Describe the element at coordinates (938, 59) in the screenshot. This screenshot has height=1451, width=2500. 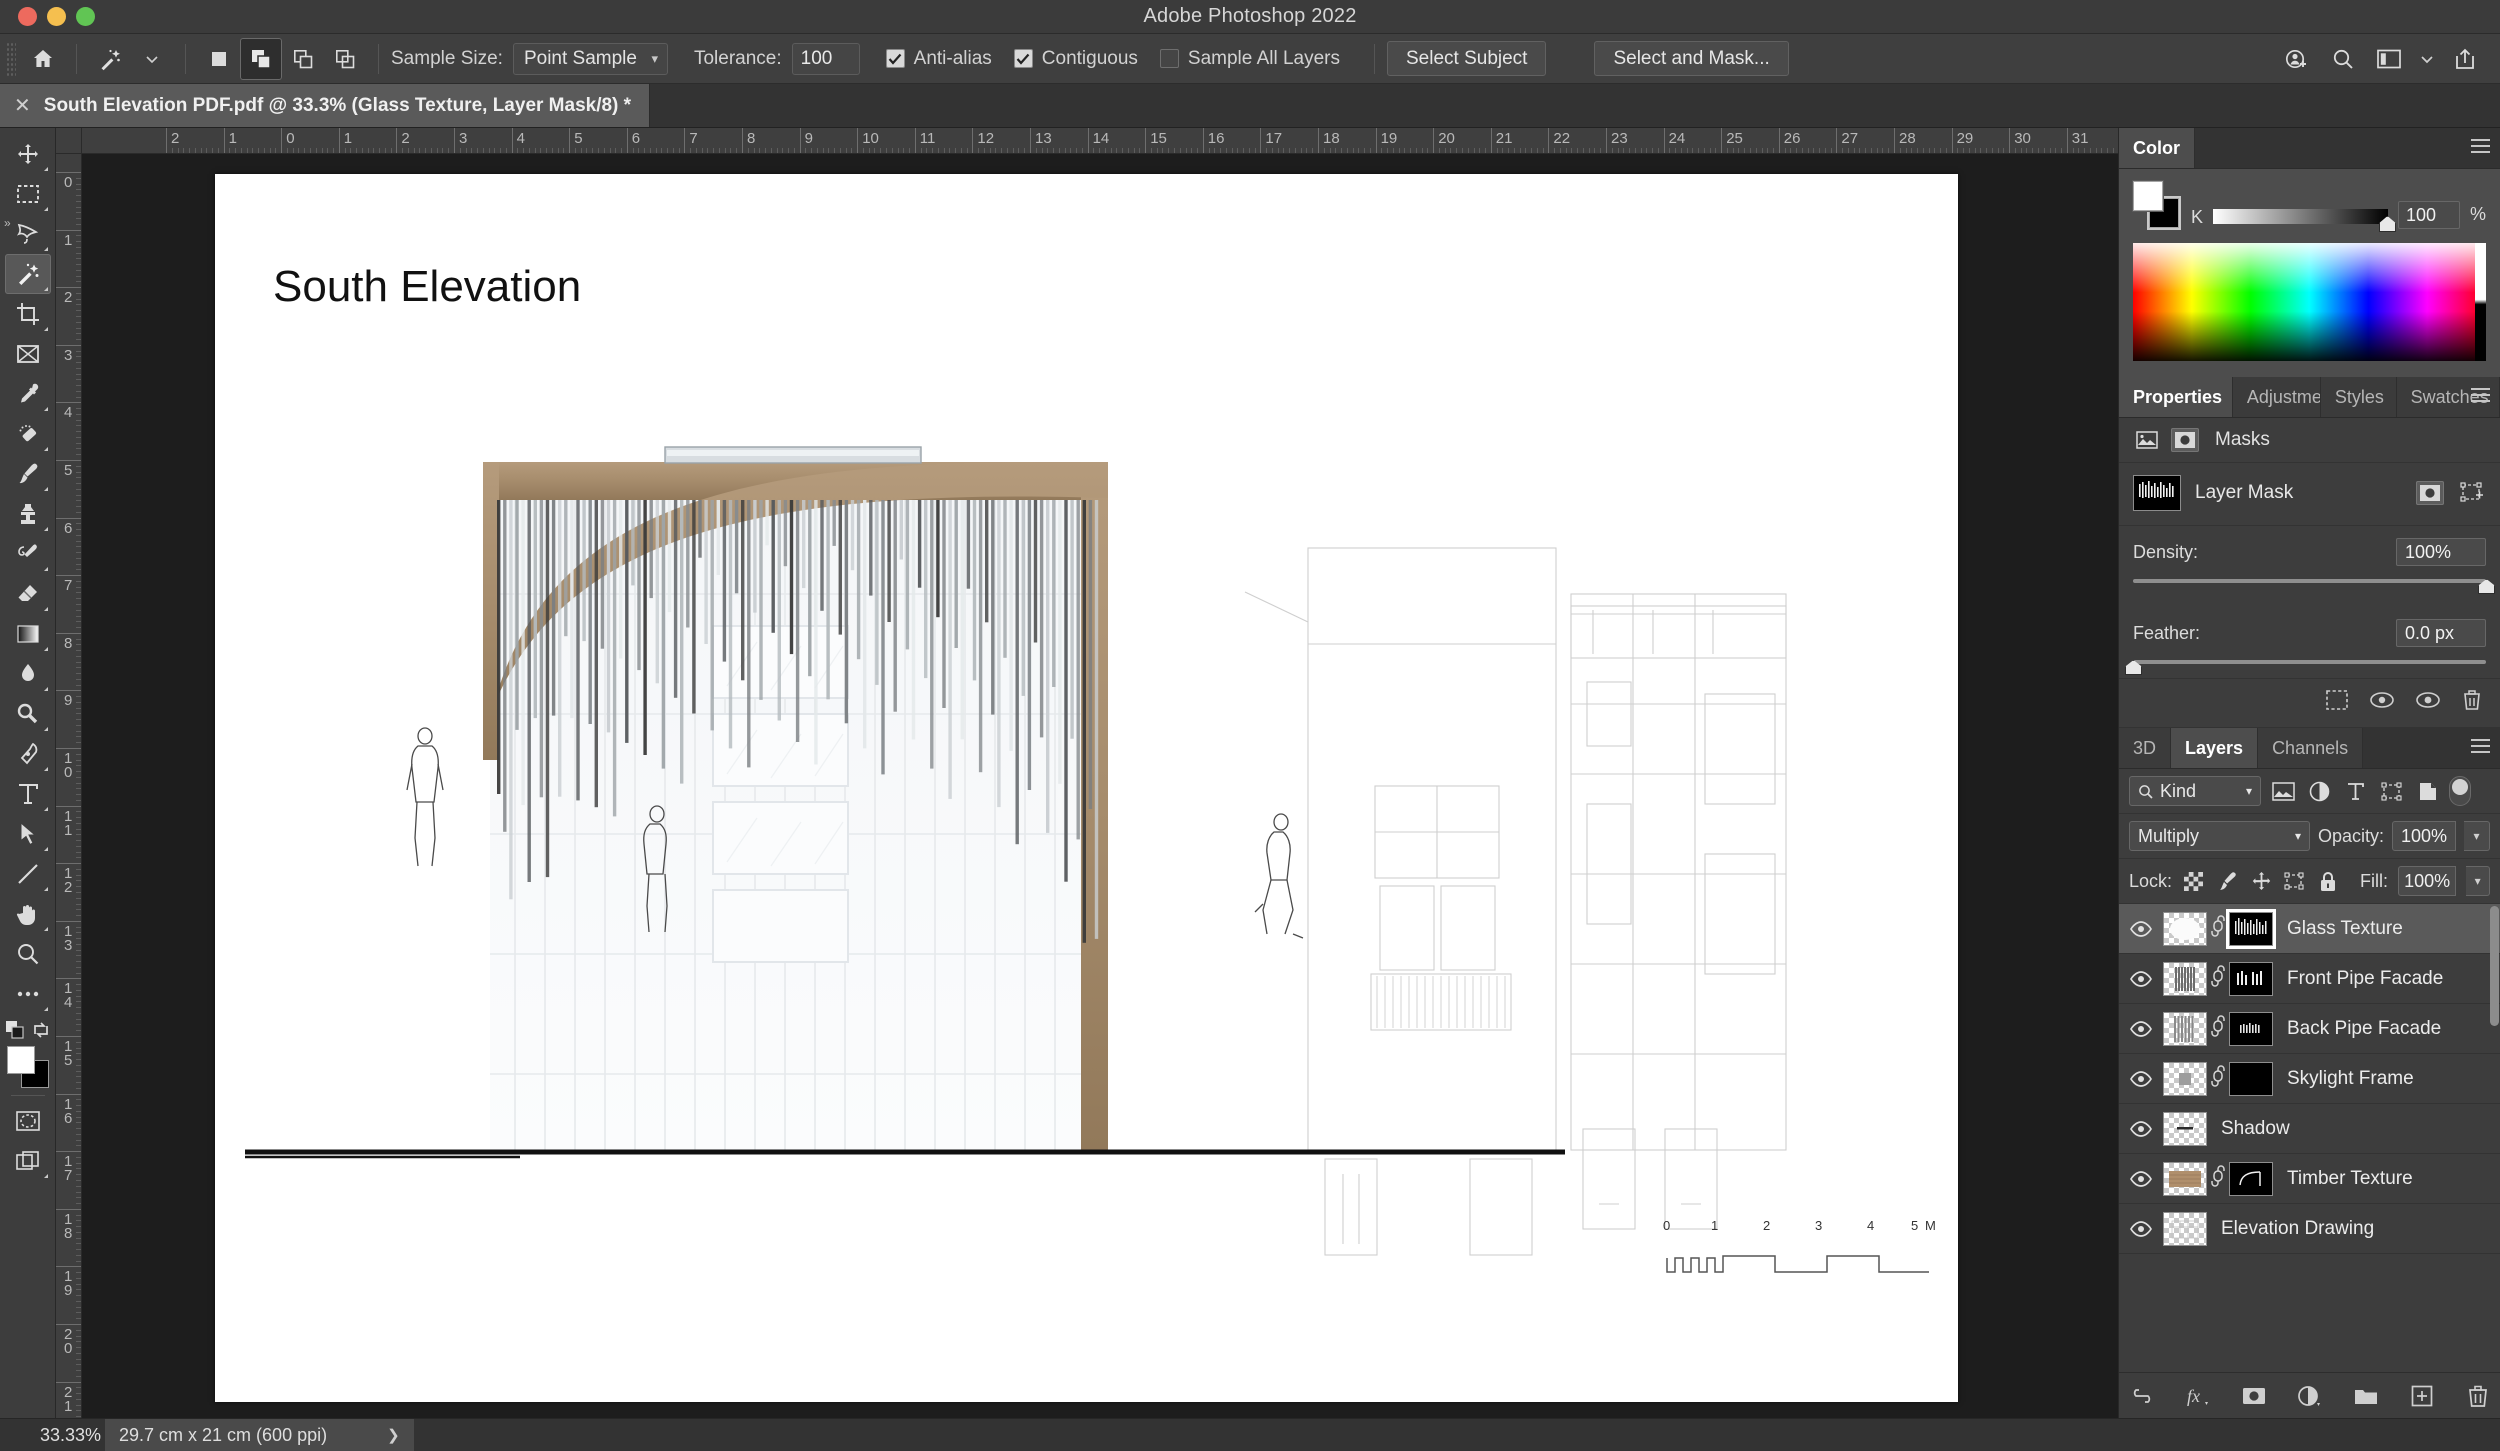
I see `anti-alias-checkbox: Anti-alias` at that location.